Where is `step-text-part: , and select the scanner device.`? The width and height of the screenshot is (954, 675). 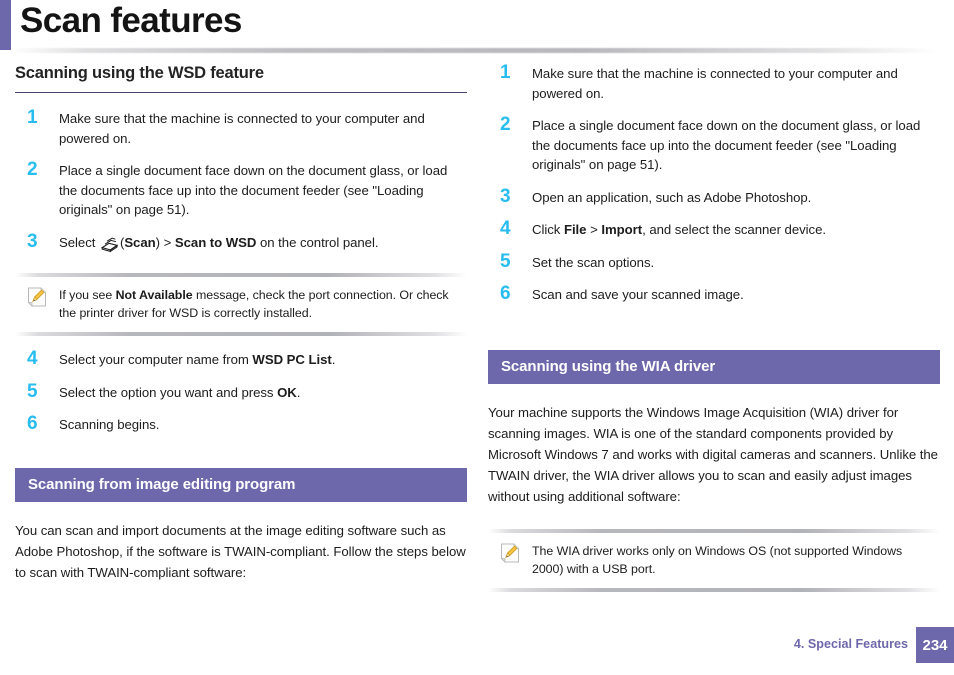 step-text-part: , and select the scanner device. is located at coordinates (734, 229).